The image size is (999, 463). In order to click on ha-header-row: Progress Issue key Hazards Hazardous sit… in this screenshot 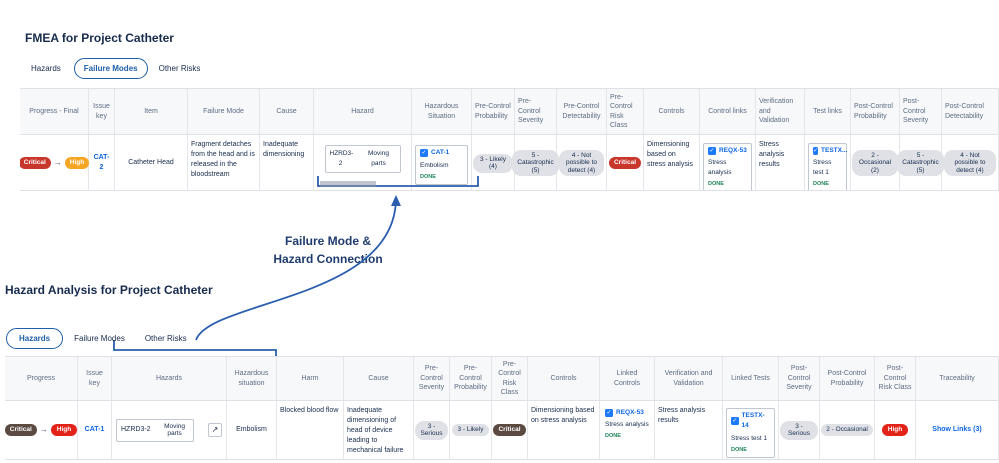, I will do `click(502, 379)`.